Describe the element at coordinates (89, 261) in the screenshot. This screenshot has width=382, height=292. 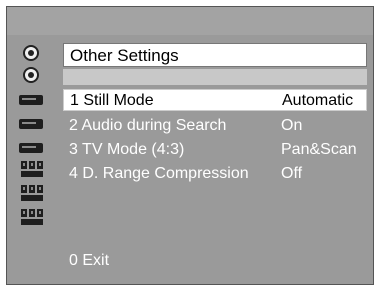
I see `exit-option: 0 Exit` at that location.